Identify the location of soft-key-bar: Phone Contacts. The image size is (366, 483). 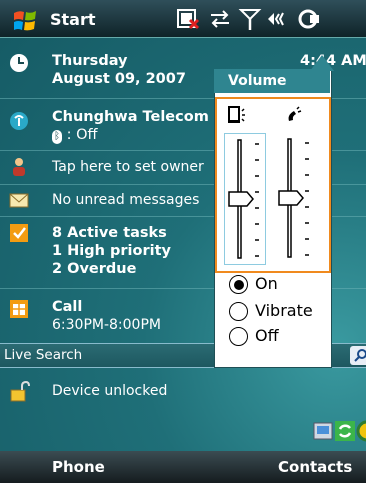
(183, 467).